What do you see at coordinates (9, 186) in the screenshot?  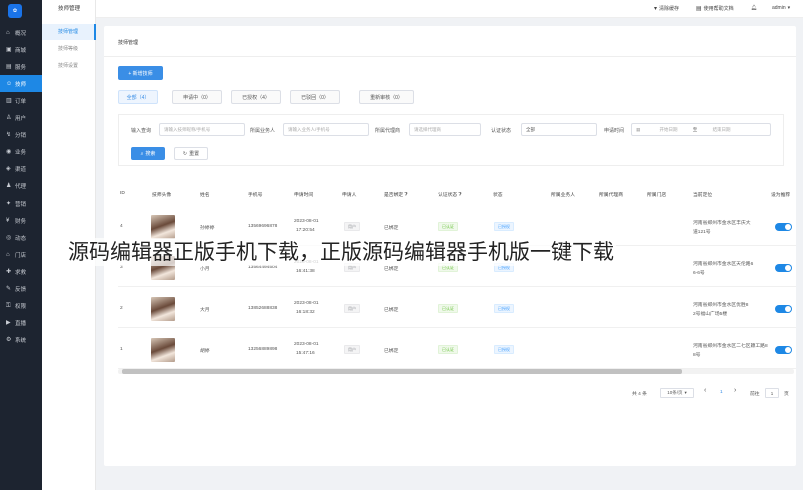 I see `agent-icon: ♟` at bounding box center [9, 186].